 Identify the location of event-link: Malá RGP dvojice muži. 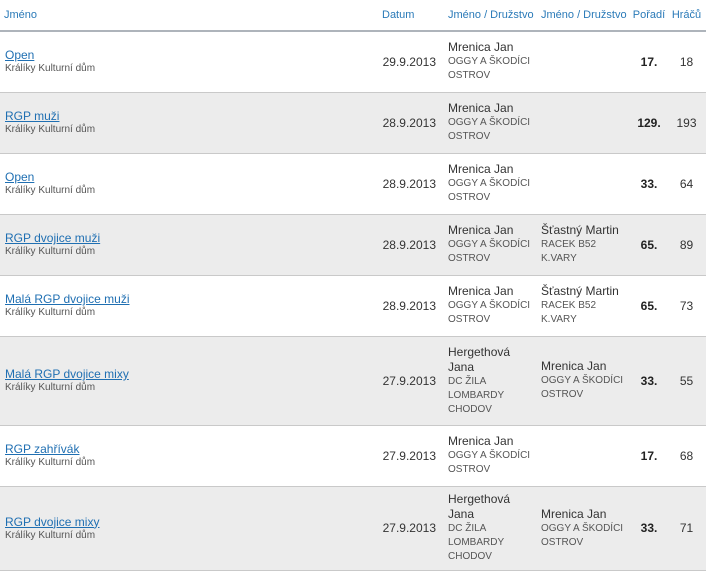
(191, 299).